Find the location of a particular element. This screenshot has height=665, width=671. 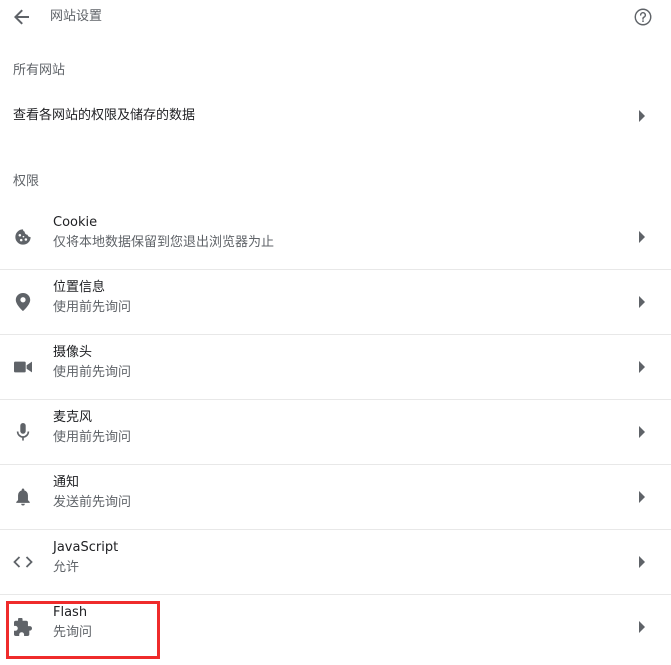

permission-status: 仅将本地数据保留到您退出浏览器为止 is located at coordinates (164, 242).